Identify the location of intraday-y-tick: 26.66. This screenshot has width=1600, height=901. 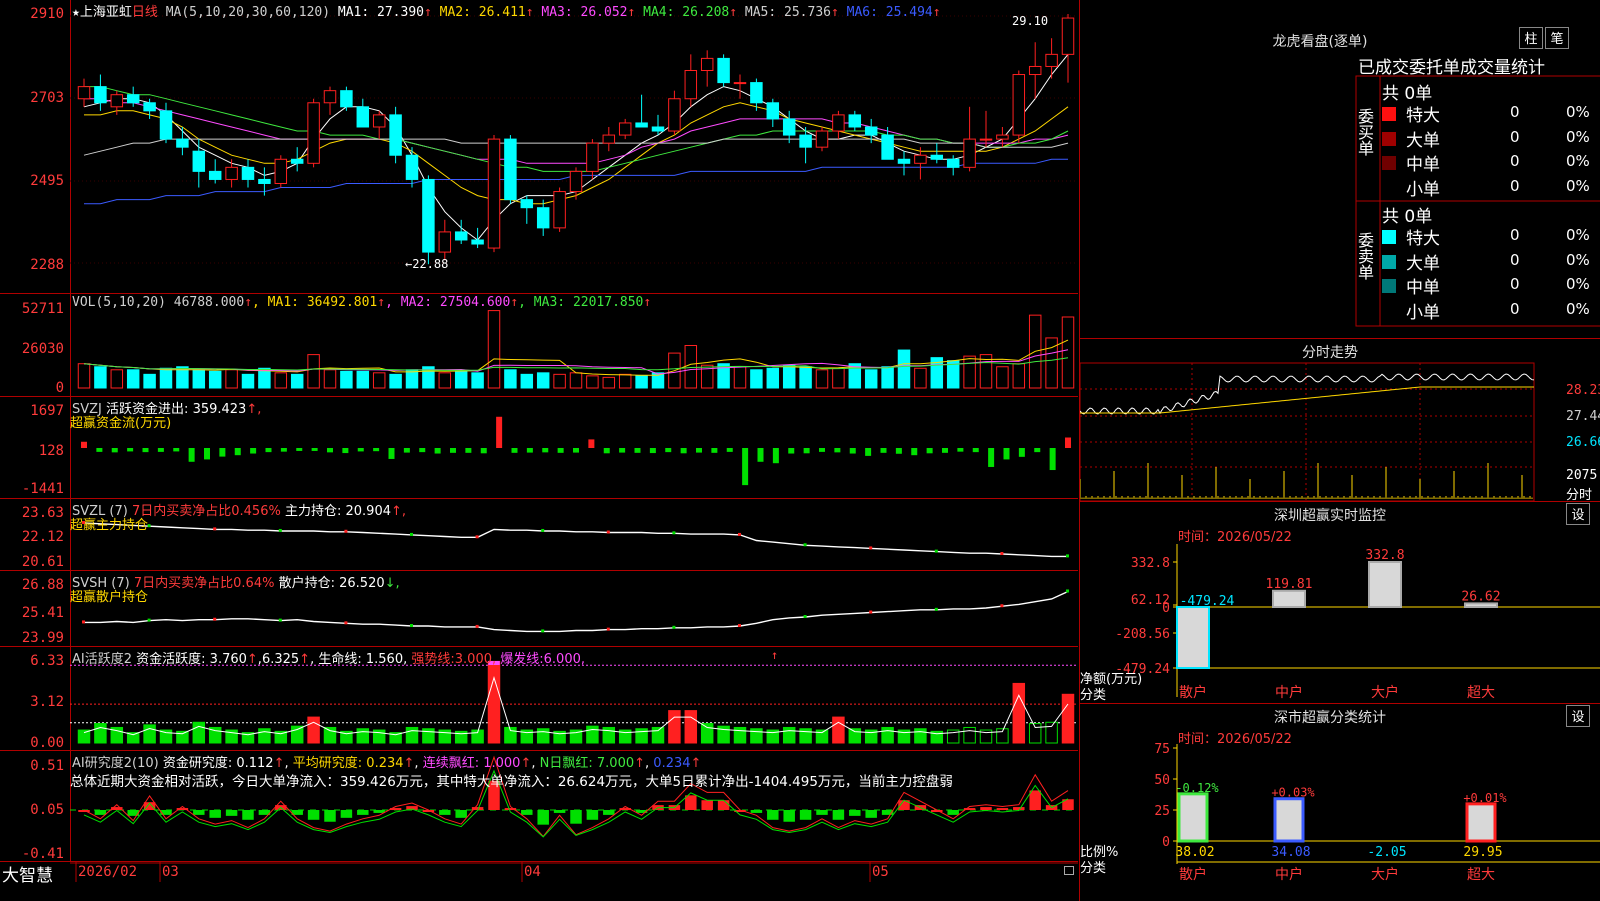
(1583, 442).